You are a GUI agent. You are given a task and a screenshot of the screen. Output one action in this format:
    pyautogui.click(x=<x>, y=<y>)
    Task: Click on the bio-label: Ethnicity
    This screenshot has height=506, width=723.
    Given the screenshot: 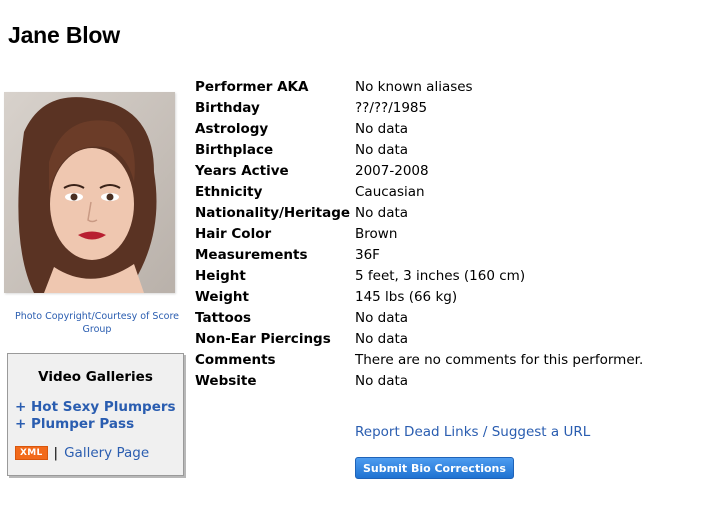 What is the action you would take?
    pyautogui.click(x=229, y=192)
    